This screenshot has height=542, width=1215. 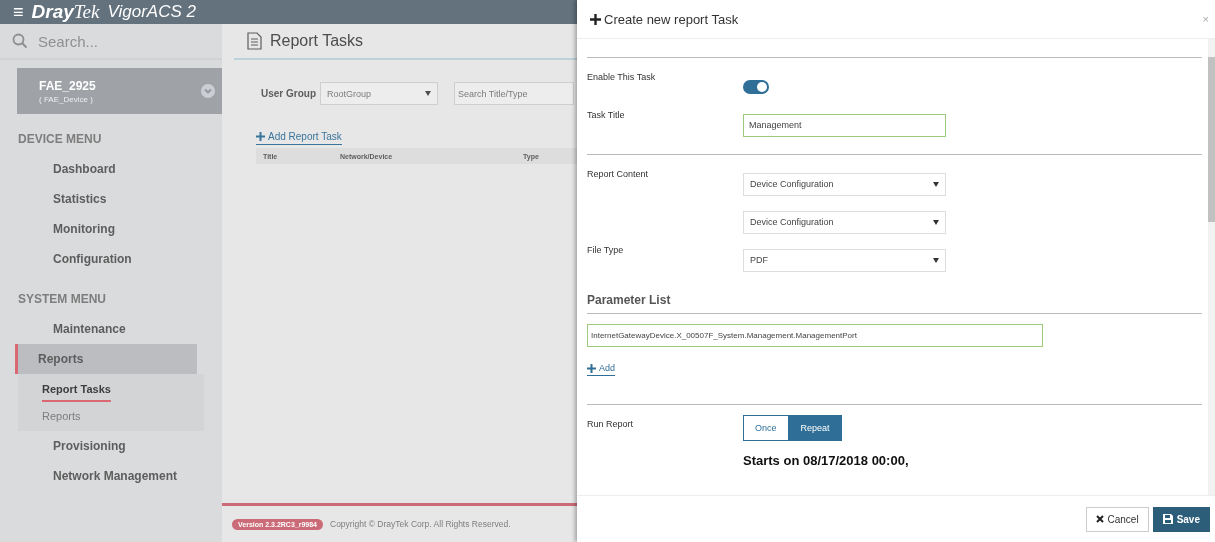 I want to click on product-name: VigorACS 2, so click(x=151, y=12).